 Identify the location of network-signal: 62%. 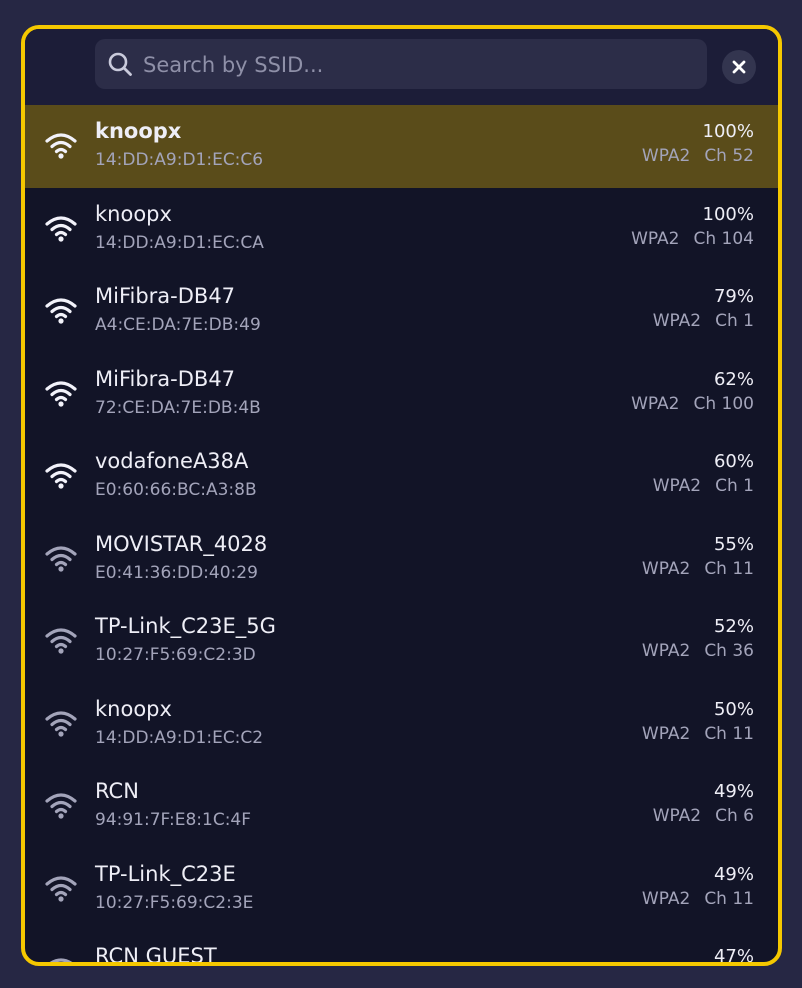
(733, 379).